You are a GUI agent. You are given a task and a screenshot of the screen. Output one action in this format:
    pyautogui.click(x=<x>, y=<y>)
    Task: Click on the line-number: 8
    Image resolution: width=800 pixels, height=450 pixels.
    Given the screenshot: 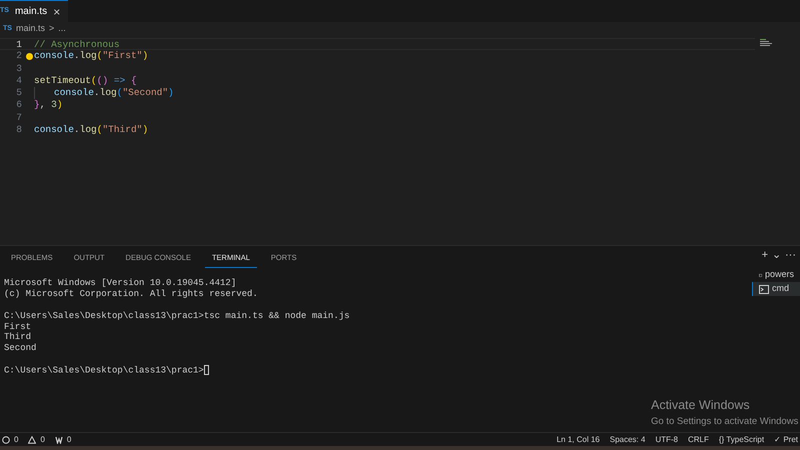 What is the action you would take?
    pyautogui.click(x=18, y=130)
    